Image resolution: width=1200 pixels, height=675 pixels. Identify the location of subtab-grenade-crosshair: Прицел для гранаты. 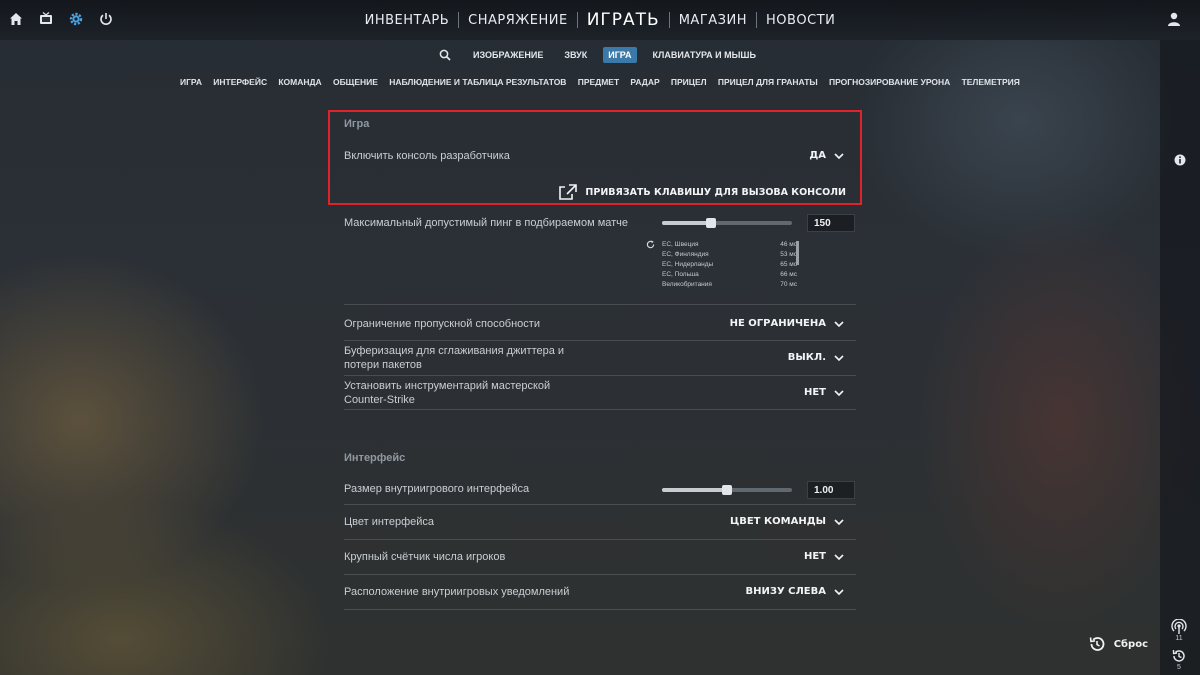
(768, 82).